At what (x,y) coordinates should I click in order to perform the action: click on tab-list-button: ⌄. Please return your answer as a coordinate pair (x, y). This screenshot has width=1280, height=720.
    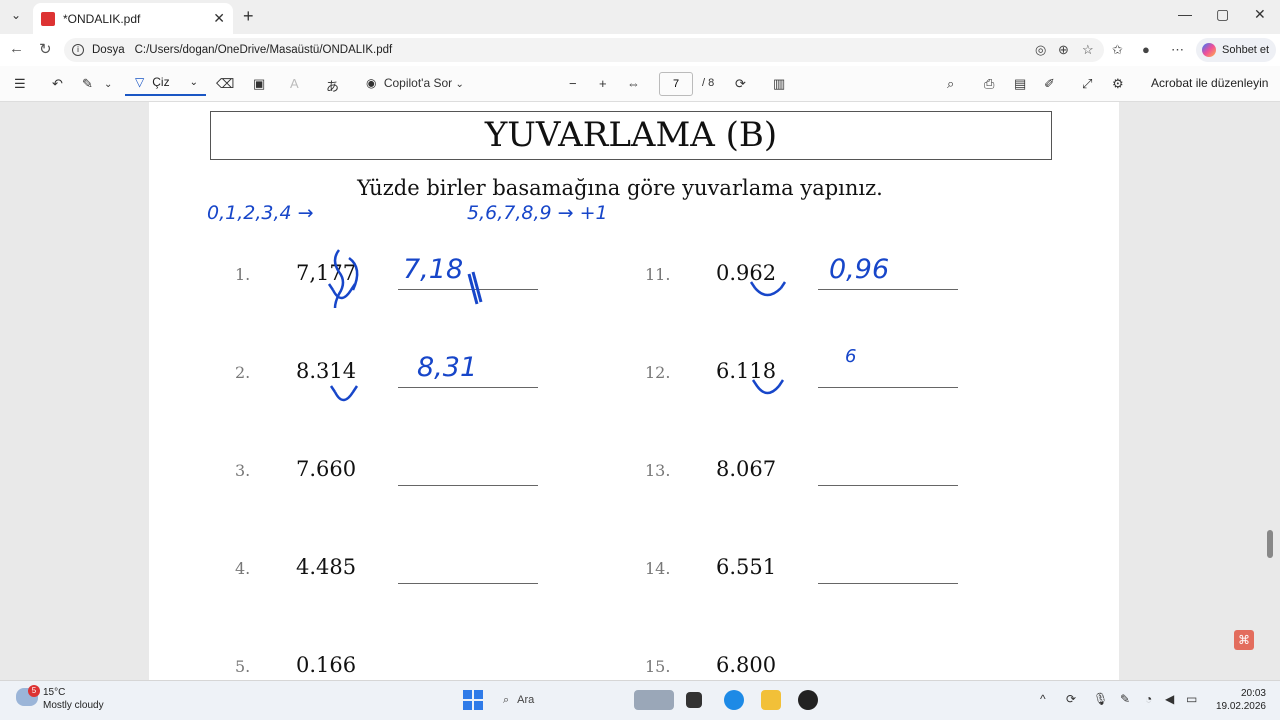
    Looking at the image, I should click on (16, 18).